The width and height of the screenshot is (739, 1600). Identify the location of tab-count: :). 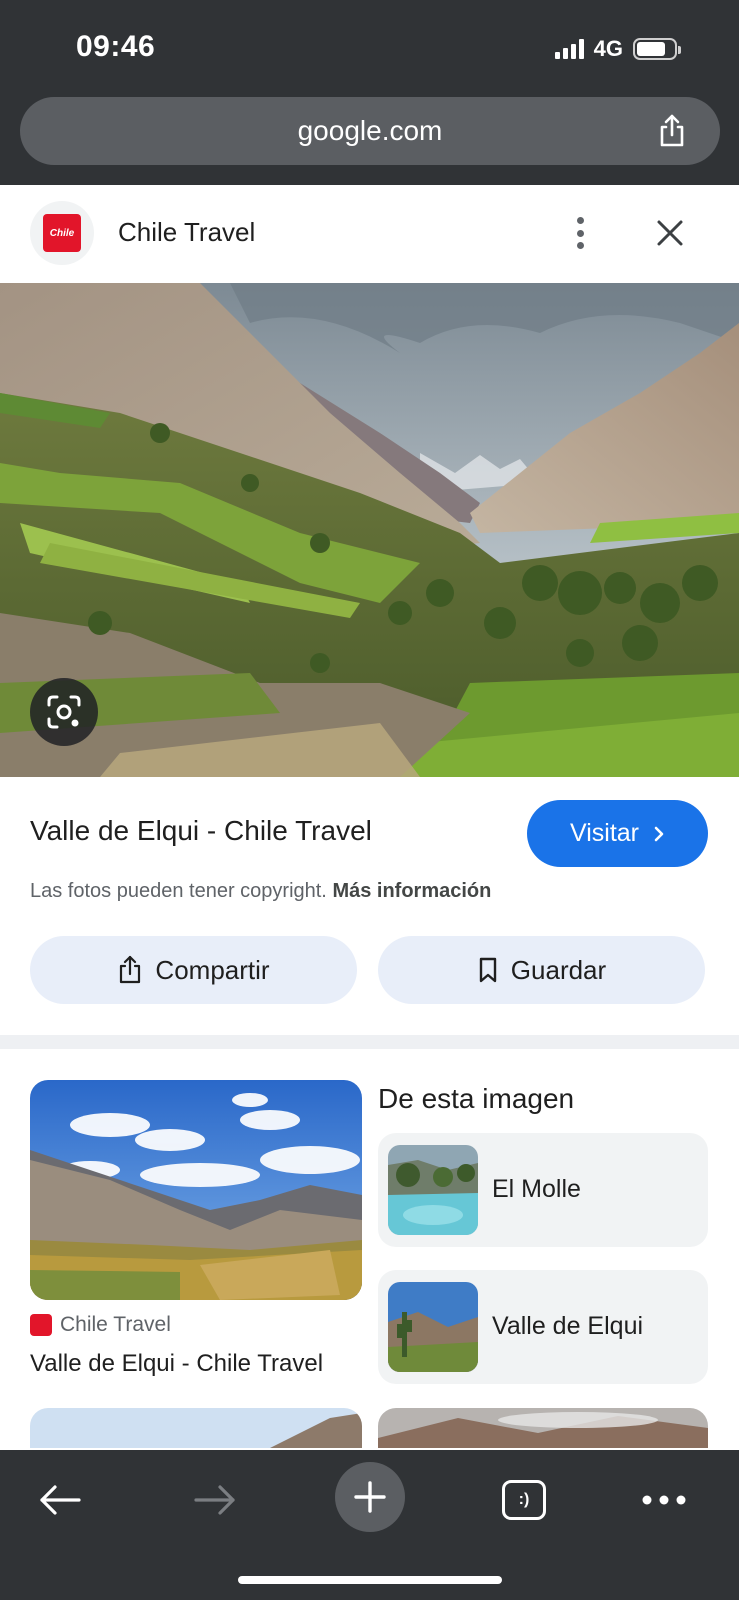
(524, 1500).